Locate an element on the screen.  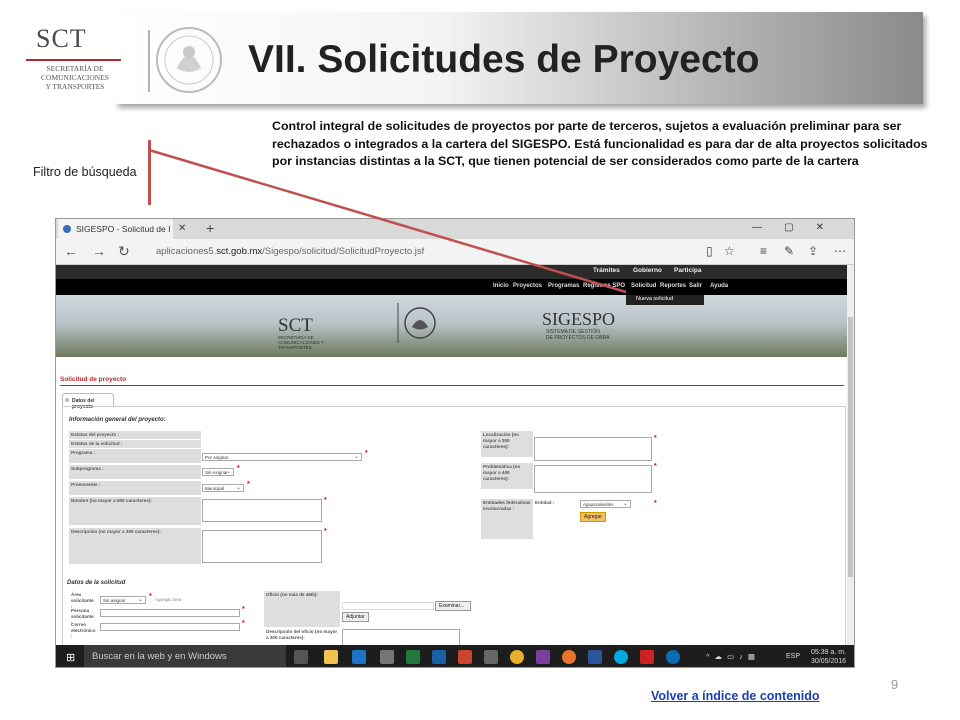
excel-icon is located at coordinates (413, 657).